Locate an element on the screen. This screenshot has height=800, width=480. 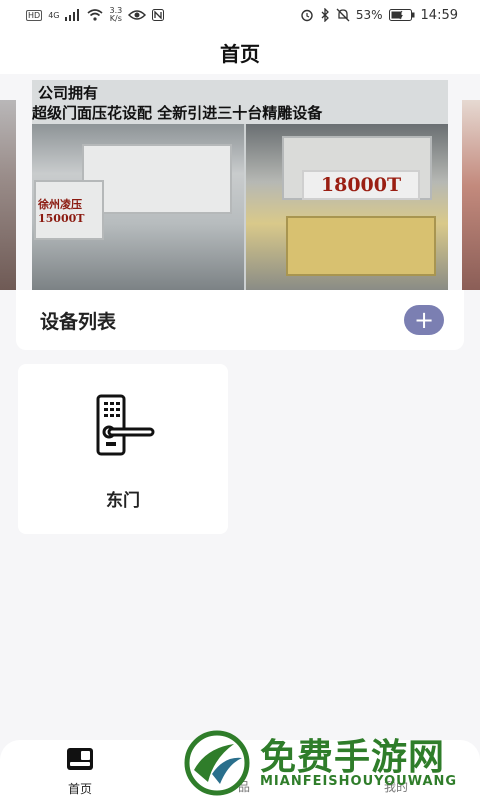
press-label-15000: 徐州凌压 15000T is located at coordinates (61, 211).